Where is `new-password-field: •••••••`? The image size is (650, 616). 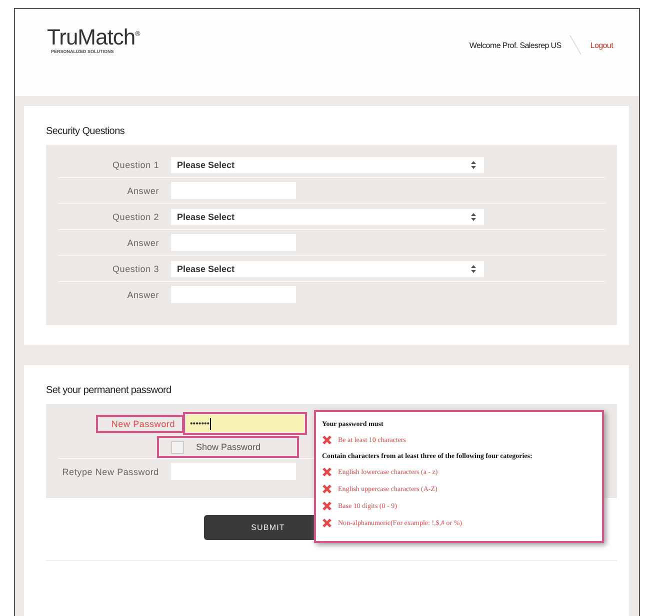 new-password-field: ••••••• is located at coordinates (245, 423).